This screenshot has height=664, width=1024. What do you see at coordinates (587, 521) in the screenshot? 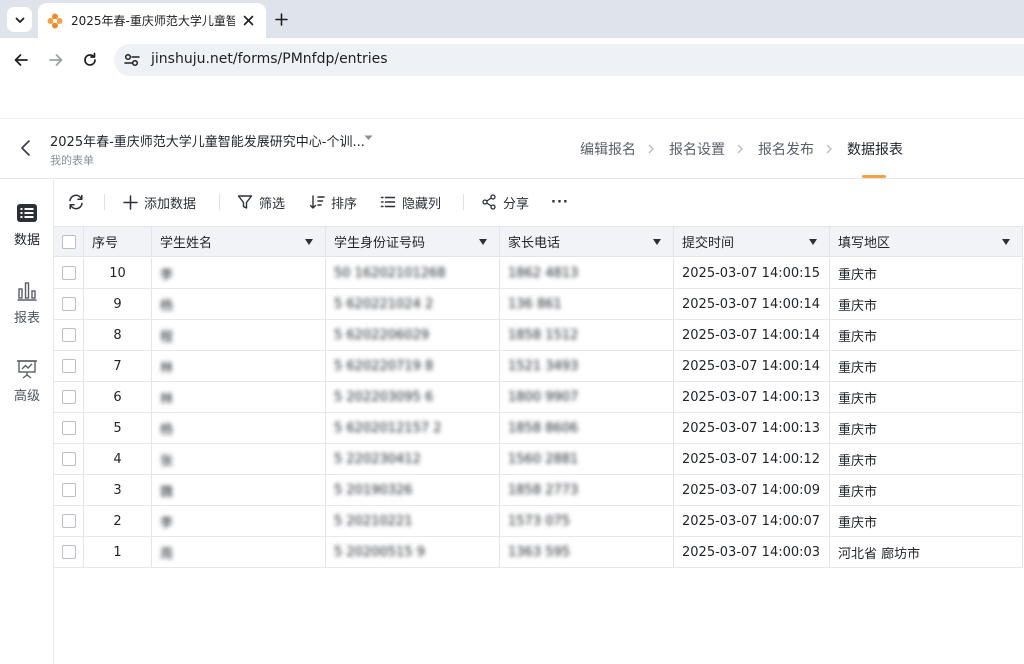
I see `row-phone-cell: 1573 075` at bounding box center [587, 521].